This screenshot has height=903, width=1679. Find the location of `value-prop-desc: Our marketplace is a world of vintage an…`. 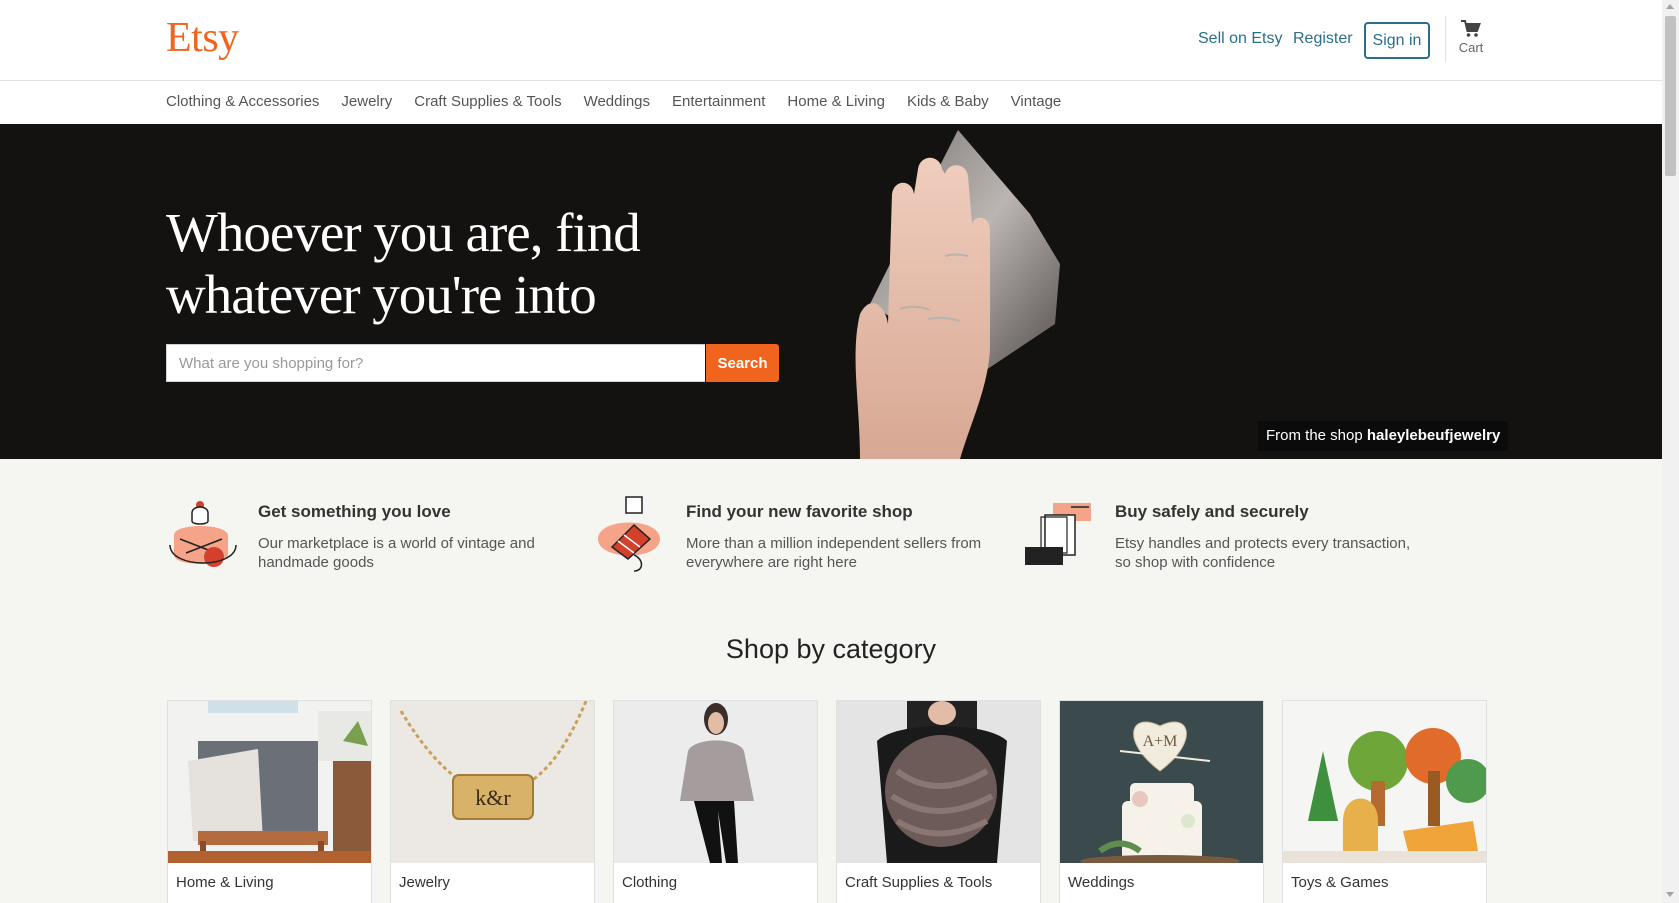

value-prop-desc: Our marketplace is a world of vintage an… is located at coordinates (396, 553).